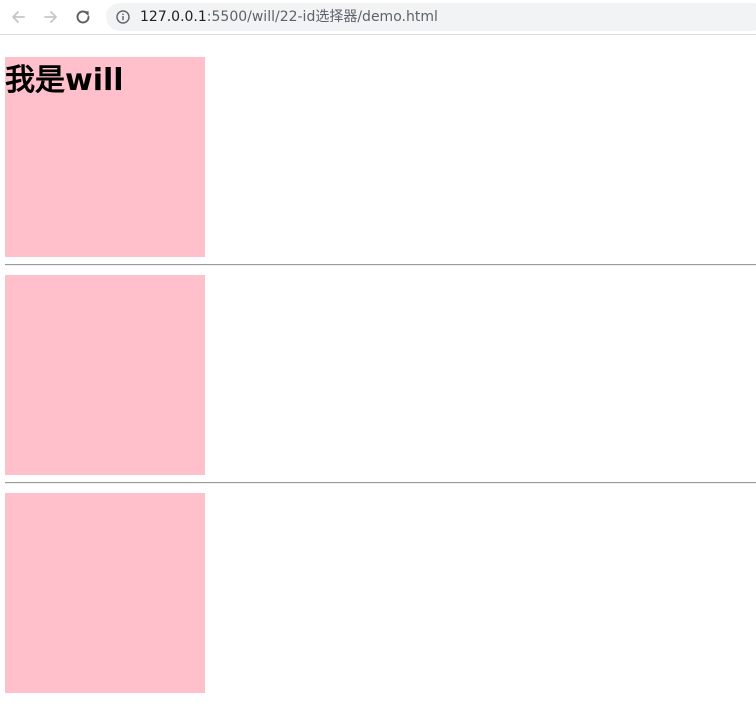  I want to click on forward-arrow-icon, so click(50, 17).